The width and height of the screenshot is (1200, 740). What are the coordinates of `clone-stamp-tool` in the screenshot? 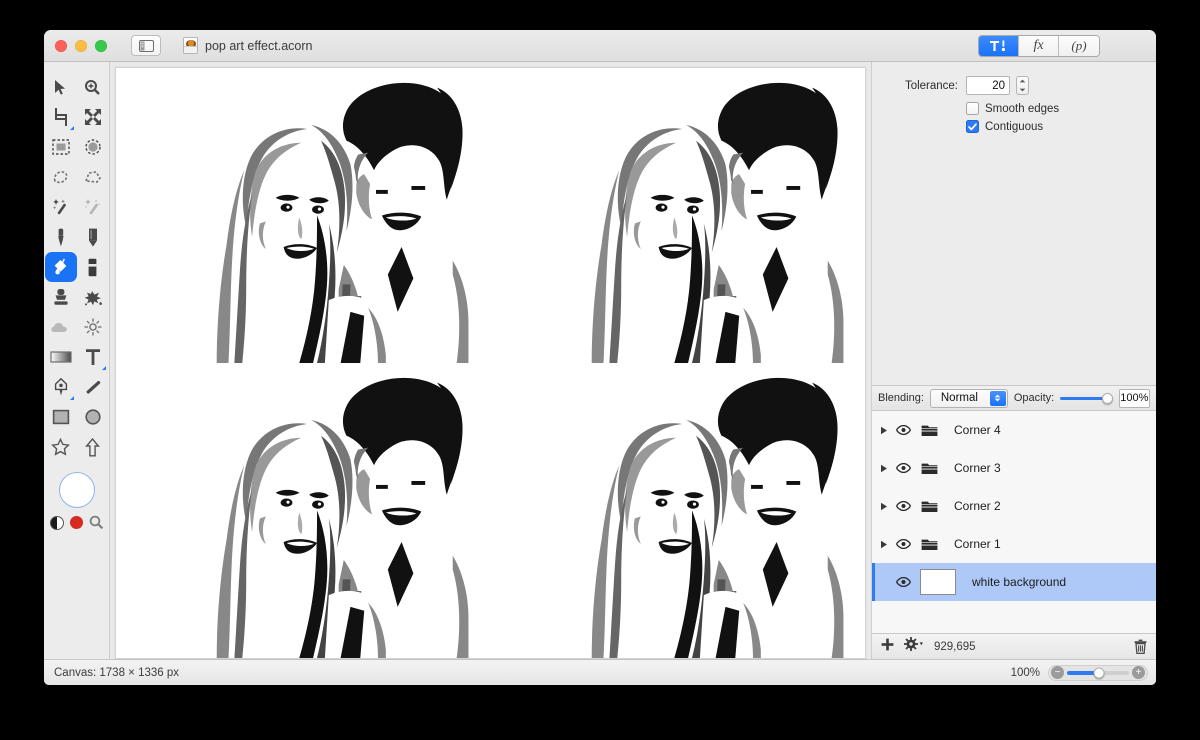 It's located at (61, 297).